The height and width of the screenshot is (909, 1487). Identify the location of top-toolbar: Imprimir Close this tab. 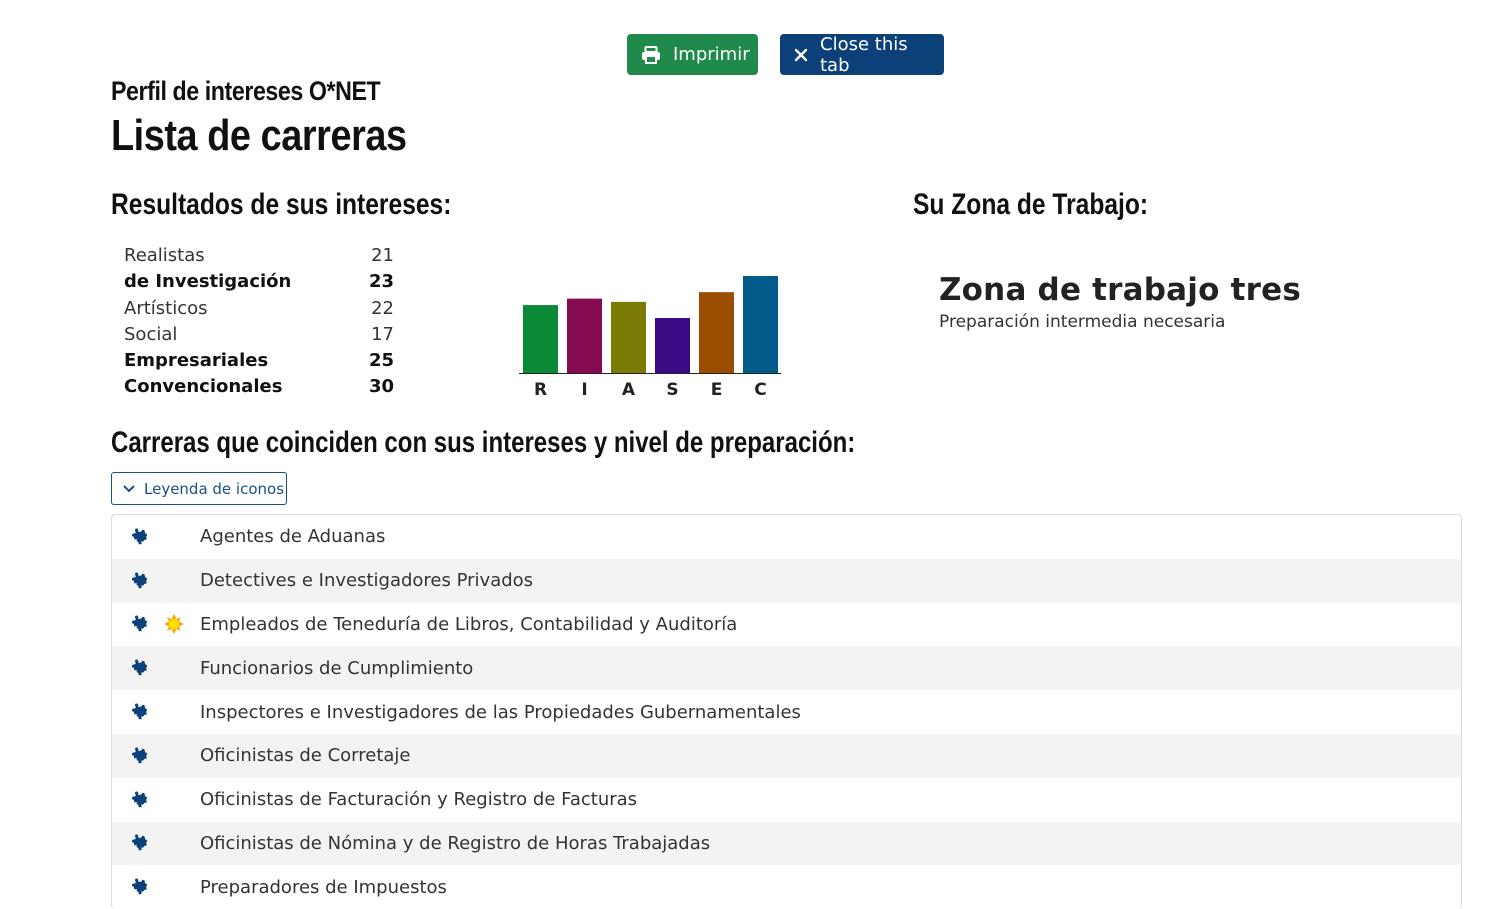
(785, 54).